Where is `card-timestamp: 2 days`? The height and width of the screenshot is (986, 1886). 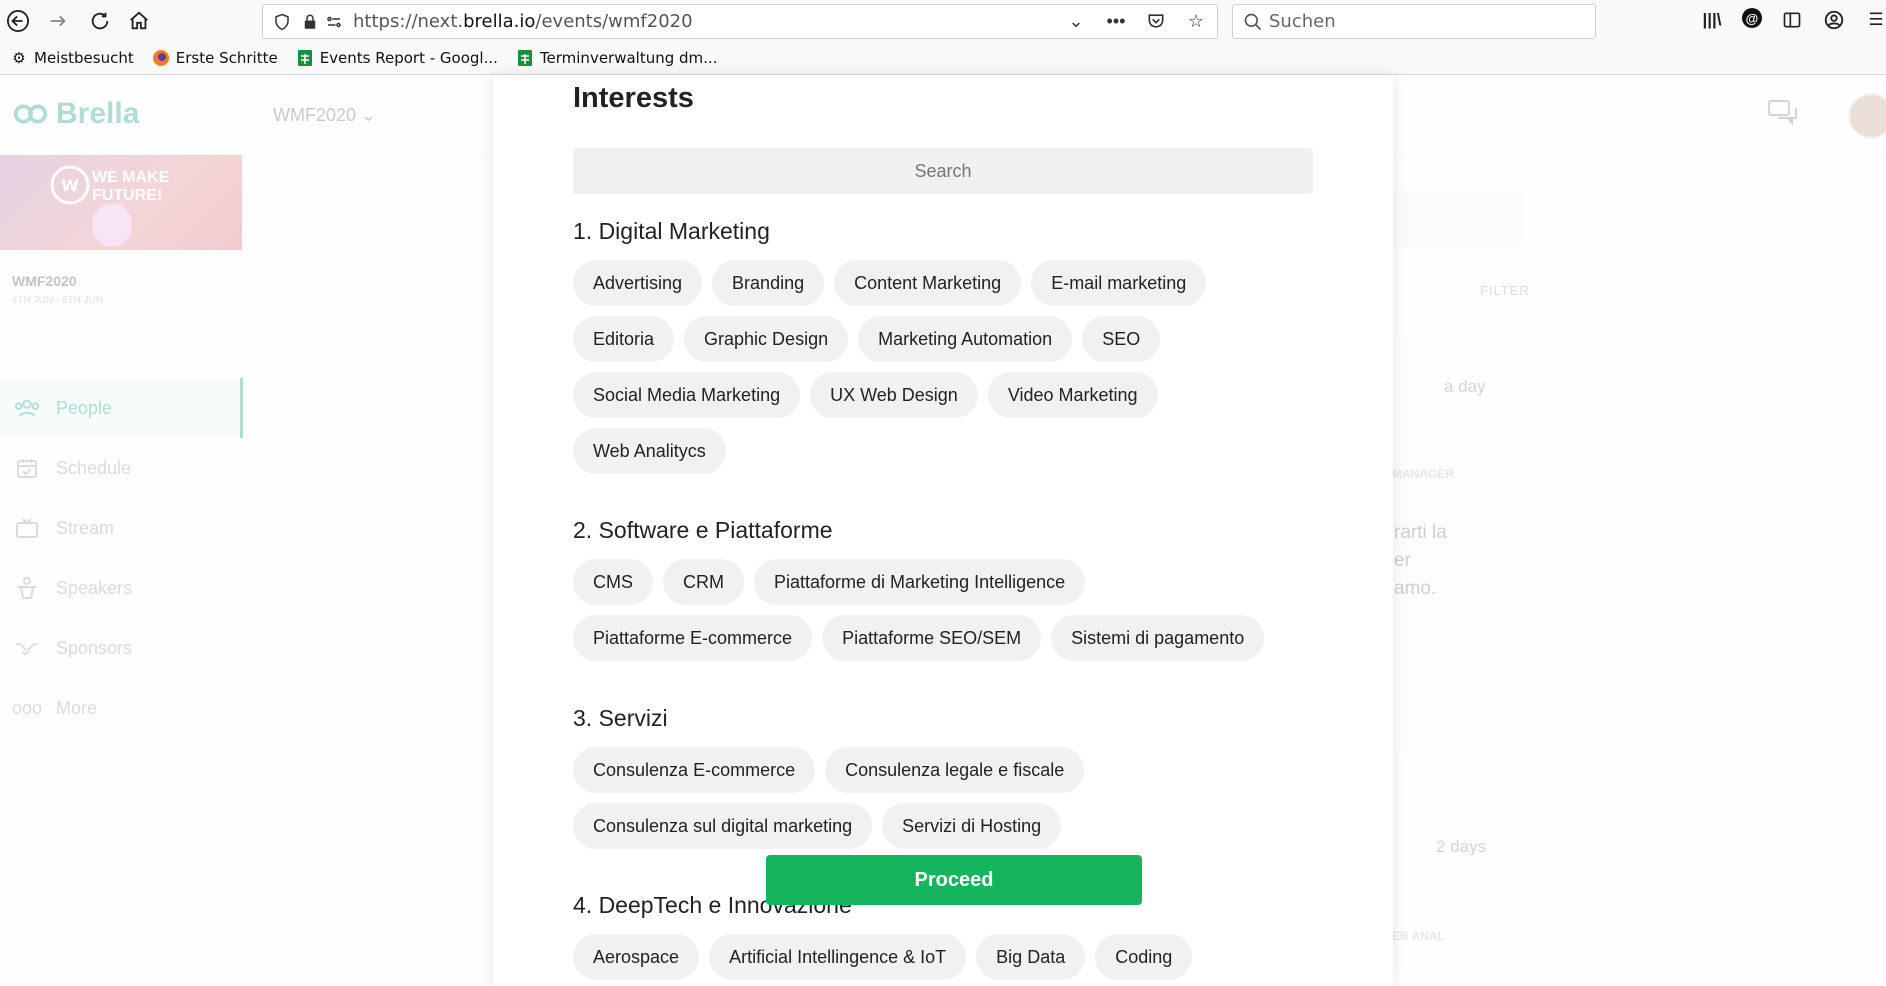 card-timestamp: 2 days is located at coordinates (1461, 846).